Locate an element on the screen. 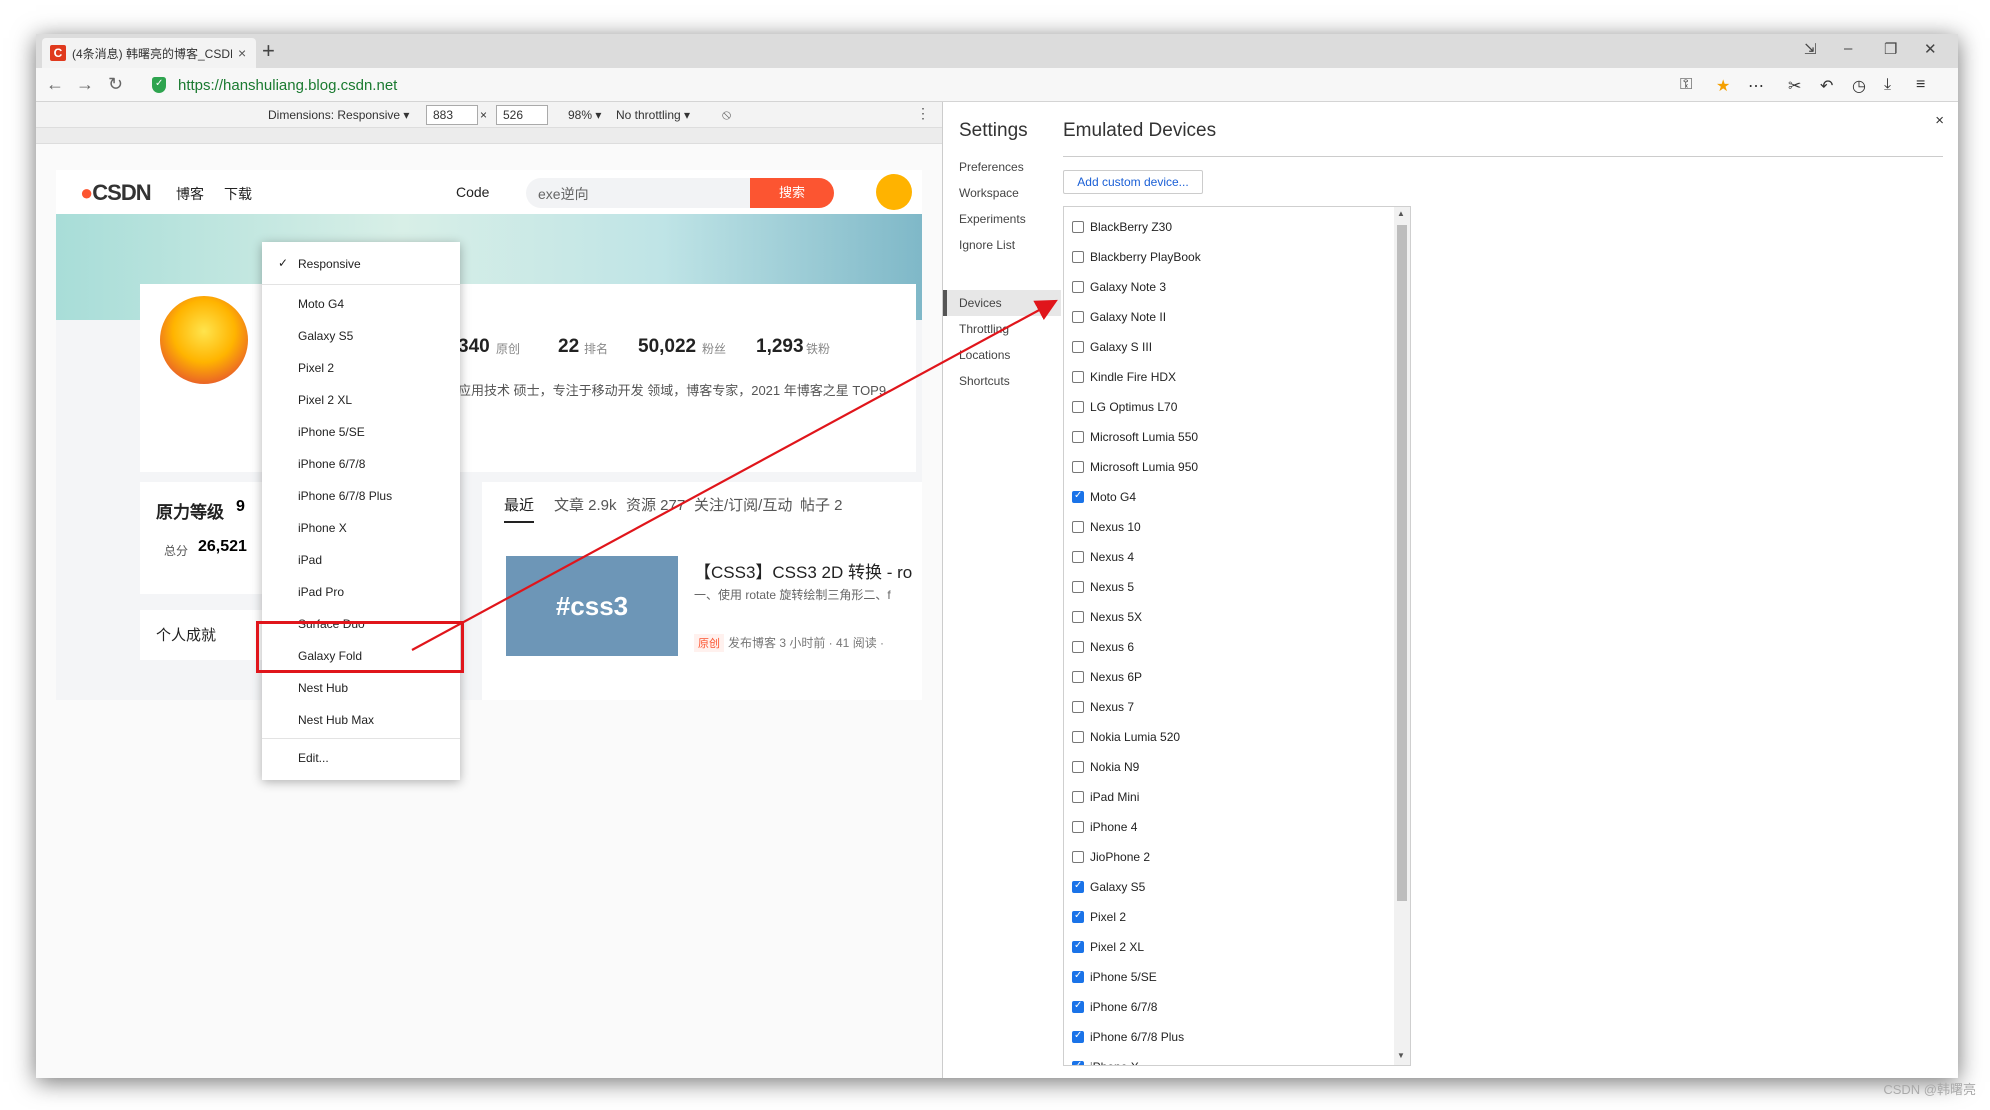 The height and width of the screenshot is (1110, 1990). nav-blog: 博客 is located at coordinates (190, 194).